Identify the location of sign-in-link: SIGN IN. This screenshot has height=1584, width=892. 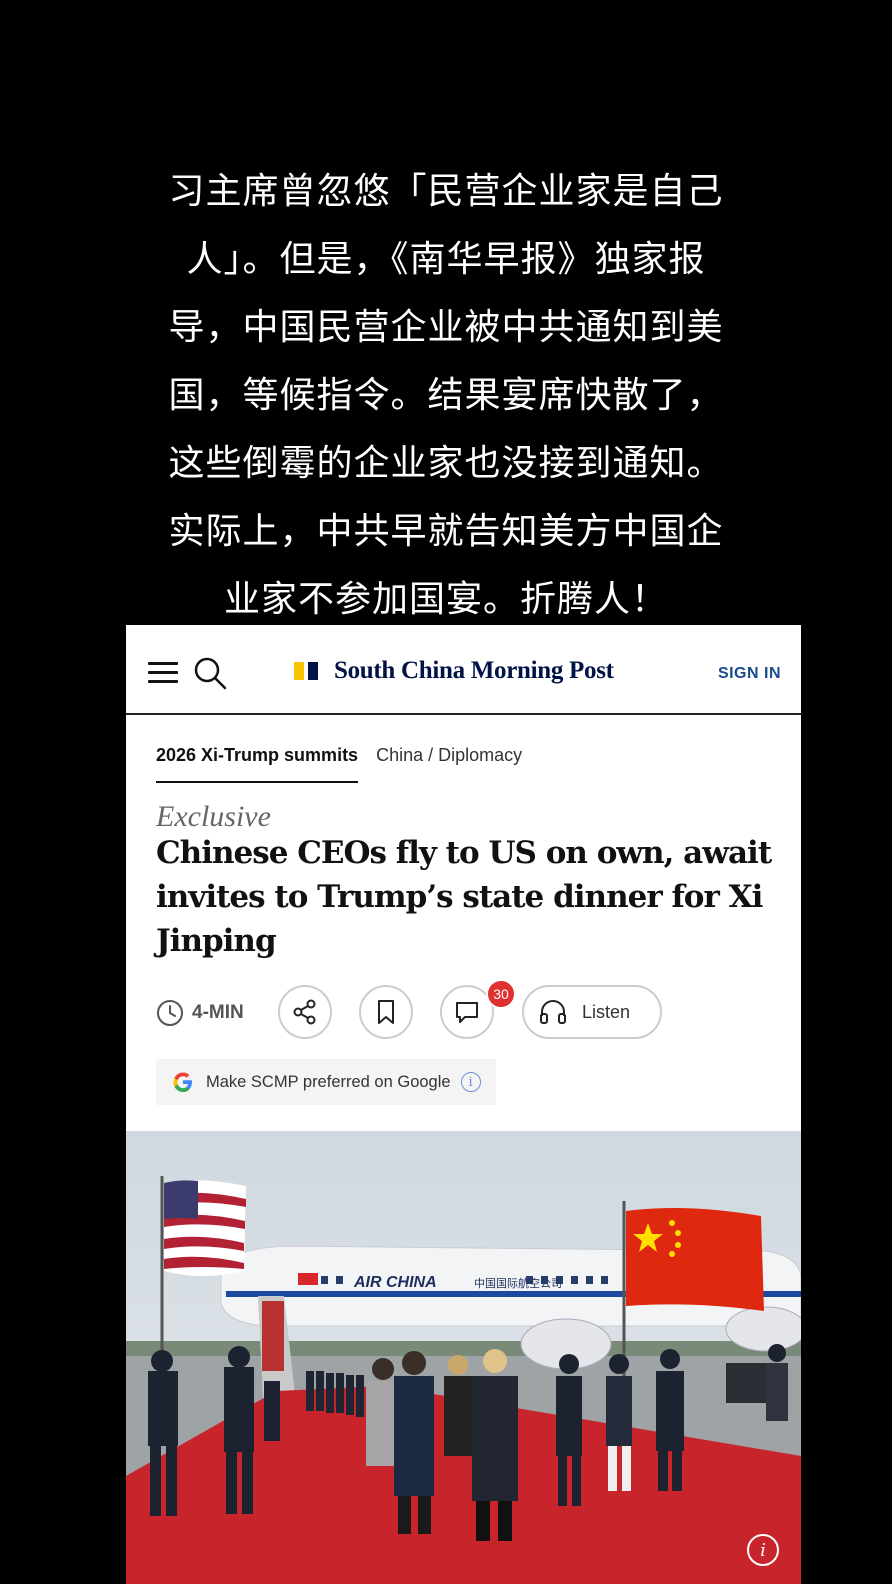
(749, 674).